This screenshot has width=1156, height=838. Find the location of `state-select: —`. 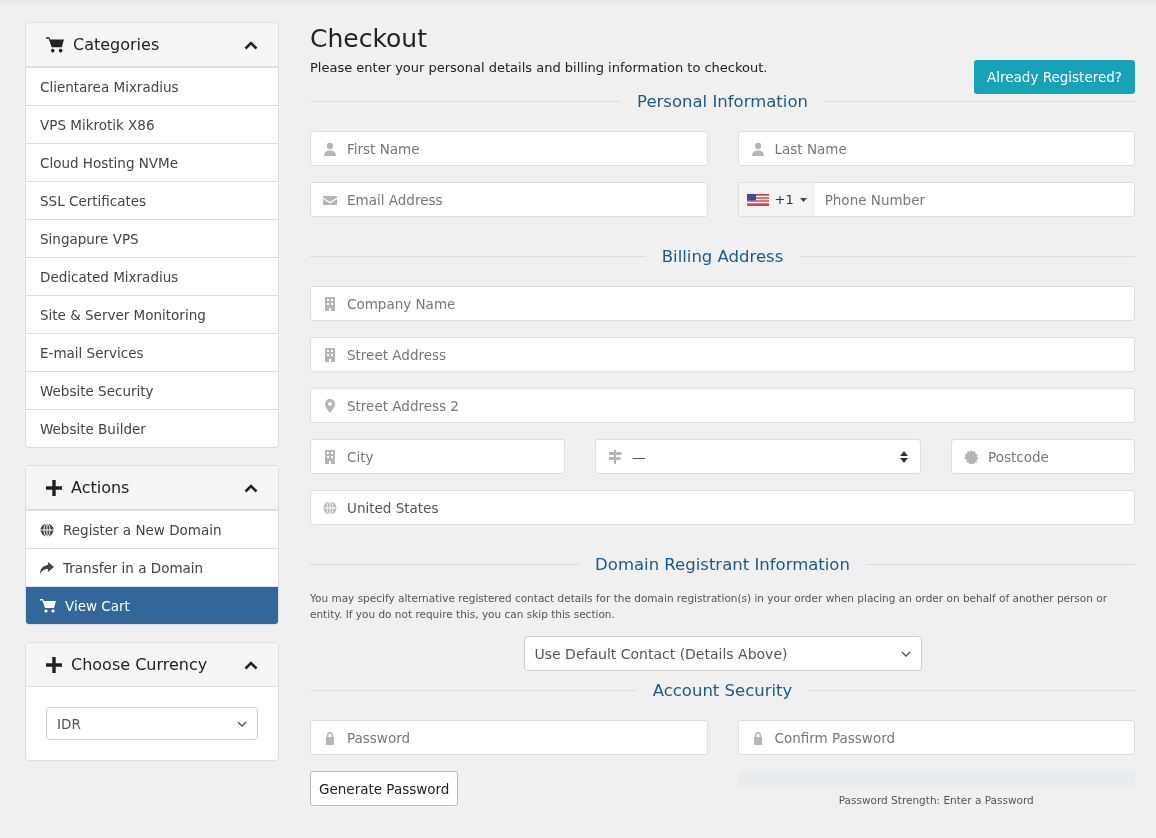

state-select: — is located at coordinates (758, 456).